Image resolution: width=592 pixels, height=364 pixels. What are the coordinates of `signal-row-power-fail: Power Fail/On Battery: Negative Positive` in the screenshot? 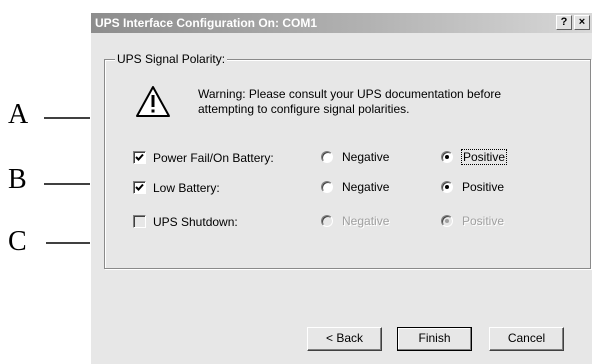 It's located at (341, 158).